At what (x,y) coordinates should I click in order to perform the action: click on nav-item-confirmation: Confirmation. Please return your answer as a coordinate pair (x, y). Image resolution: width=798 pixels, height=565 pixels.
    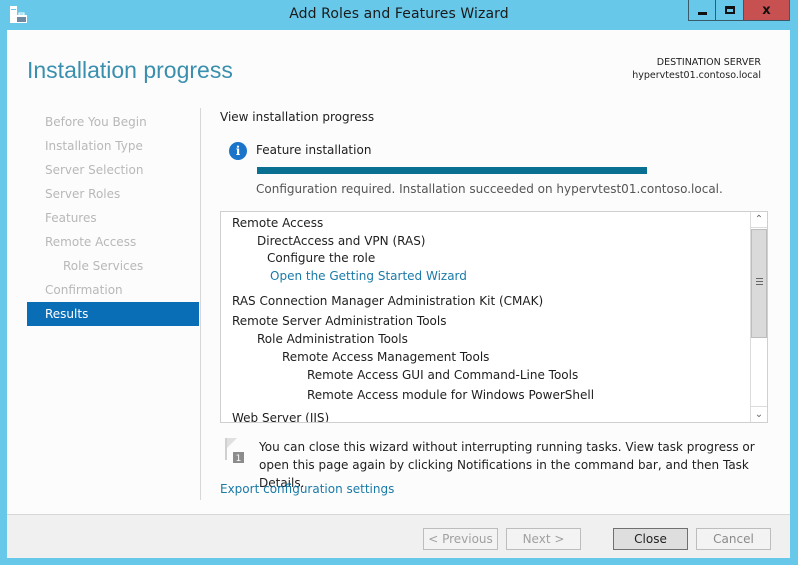
    Looking at the image, I should click on (84, 290).